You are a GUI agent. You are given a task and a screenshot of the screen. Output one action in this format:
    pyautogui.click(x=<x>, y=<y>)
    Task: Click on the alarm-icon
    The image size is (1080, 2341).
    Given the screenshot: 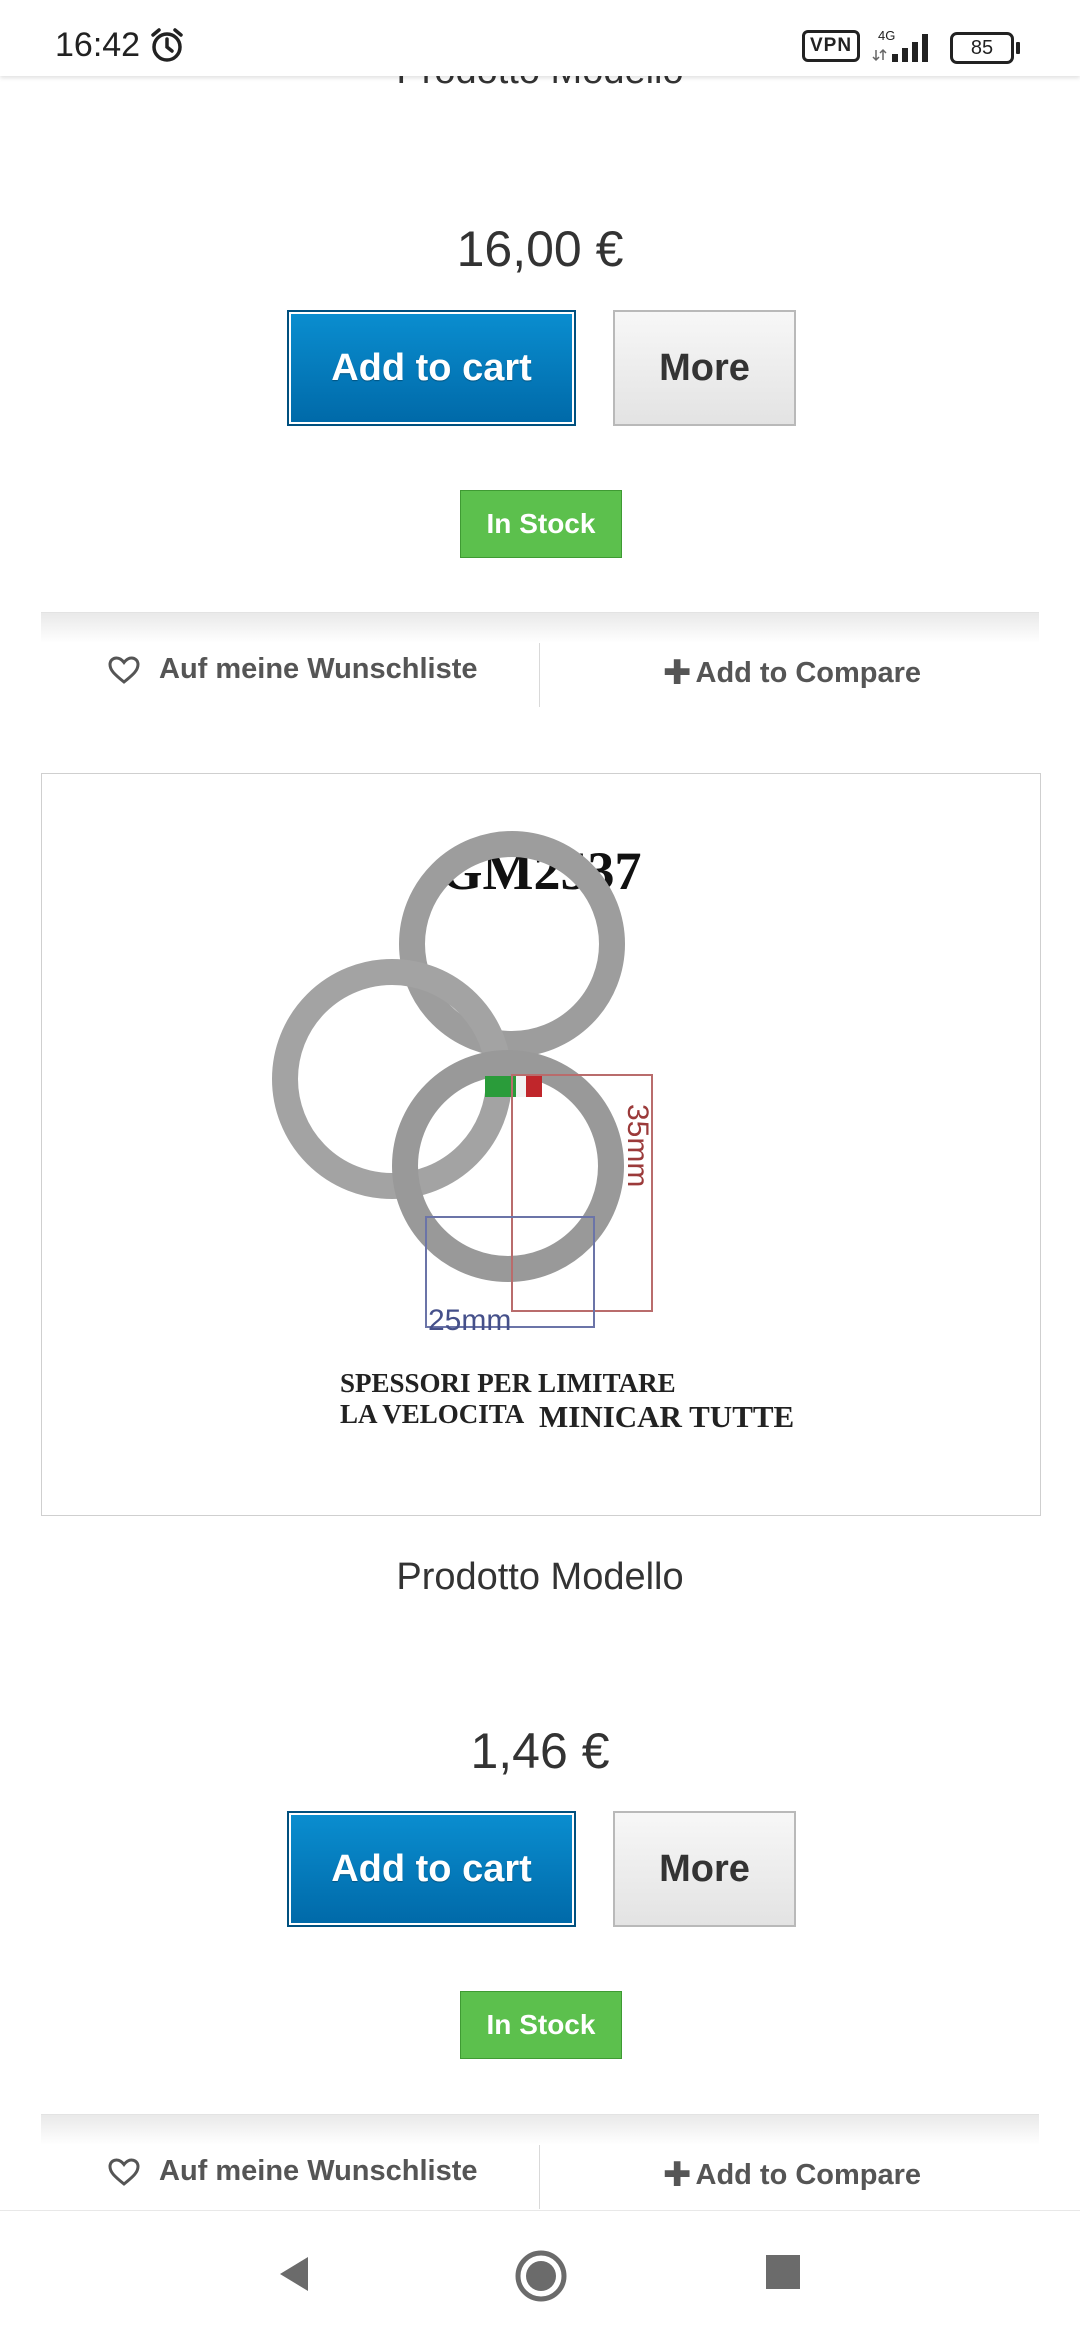 What is the action you would take?
    pyautogui.click(x=167, y=47)
    